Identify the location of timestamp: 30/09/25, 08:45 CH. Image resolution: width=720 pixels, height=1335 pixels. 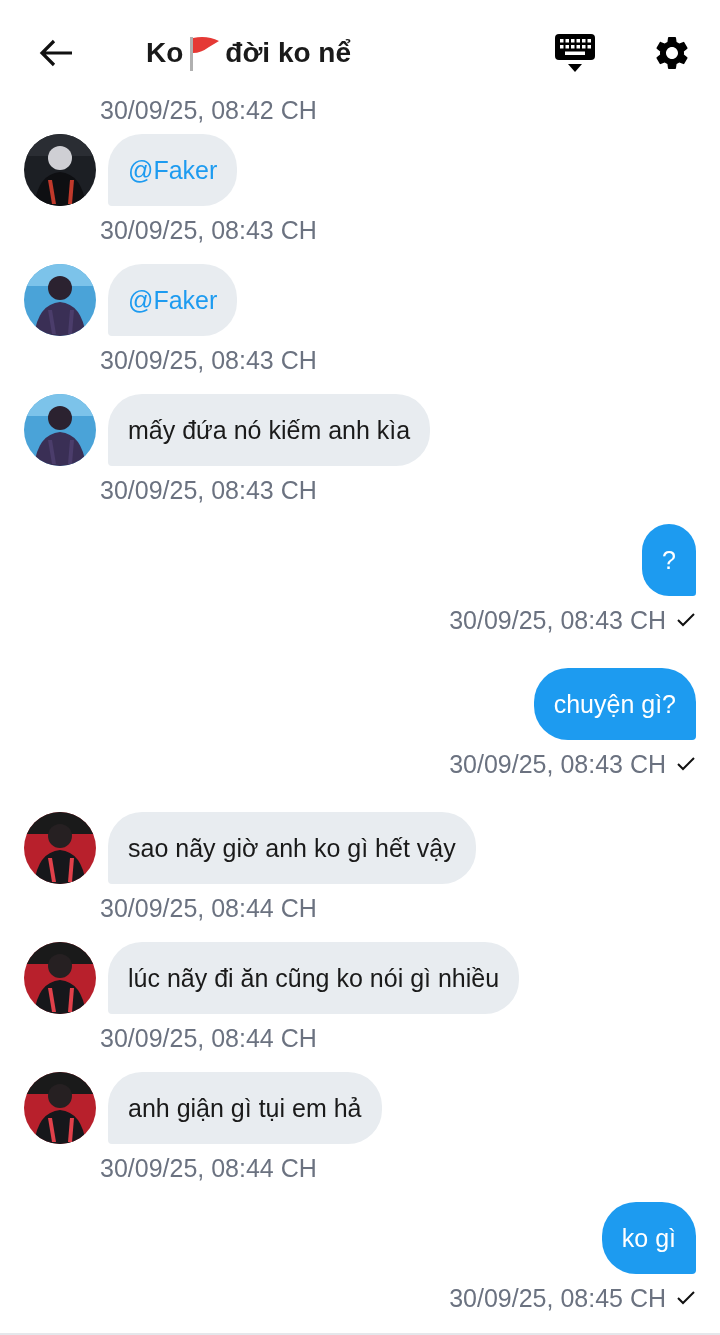
(557, 1298).